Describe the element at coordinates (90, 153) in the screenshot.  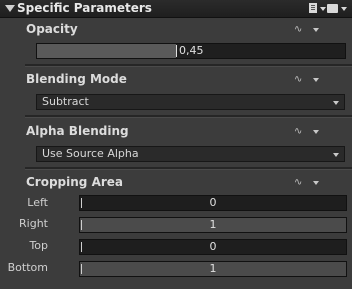
I see `alpha-blending-selected: Use Source Alpha` at that location.